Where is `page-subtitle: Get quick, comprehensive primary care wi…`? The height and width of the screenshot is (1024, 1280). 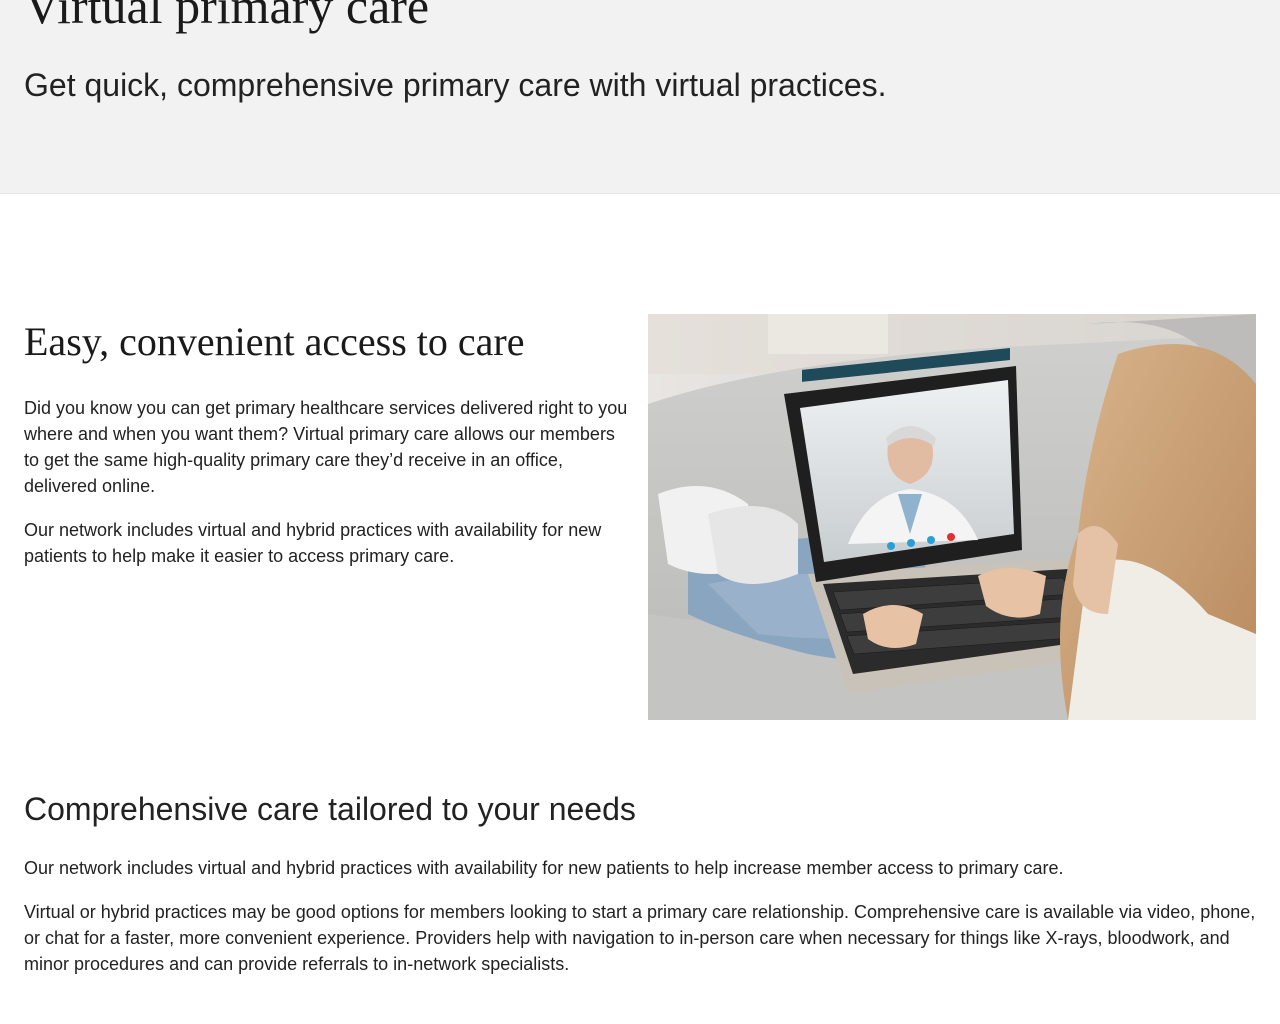
page-subtitle: Get quick, comprehensive primary care wi… is located at coordinates (455, 85).